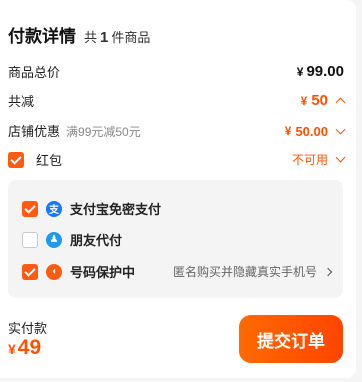 This screenshot has width=362, height=382. Describe the element at coordinates (16, 159) in the screenshot. I see `red-packet-checkbox` at that location.